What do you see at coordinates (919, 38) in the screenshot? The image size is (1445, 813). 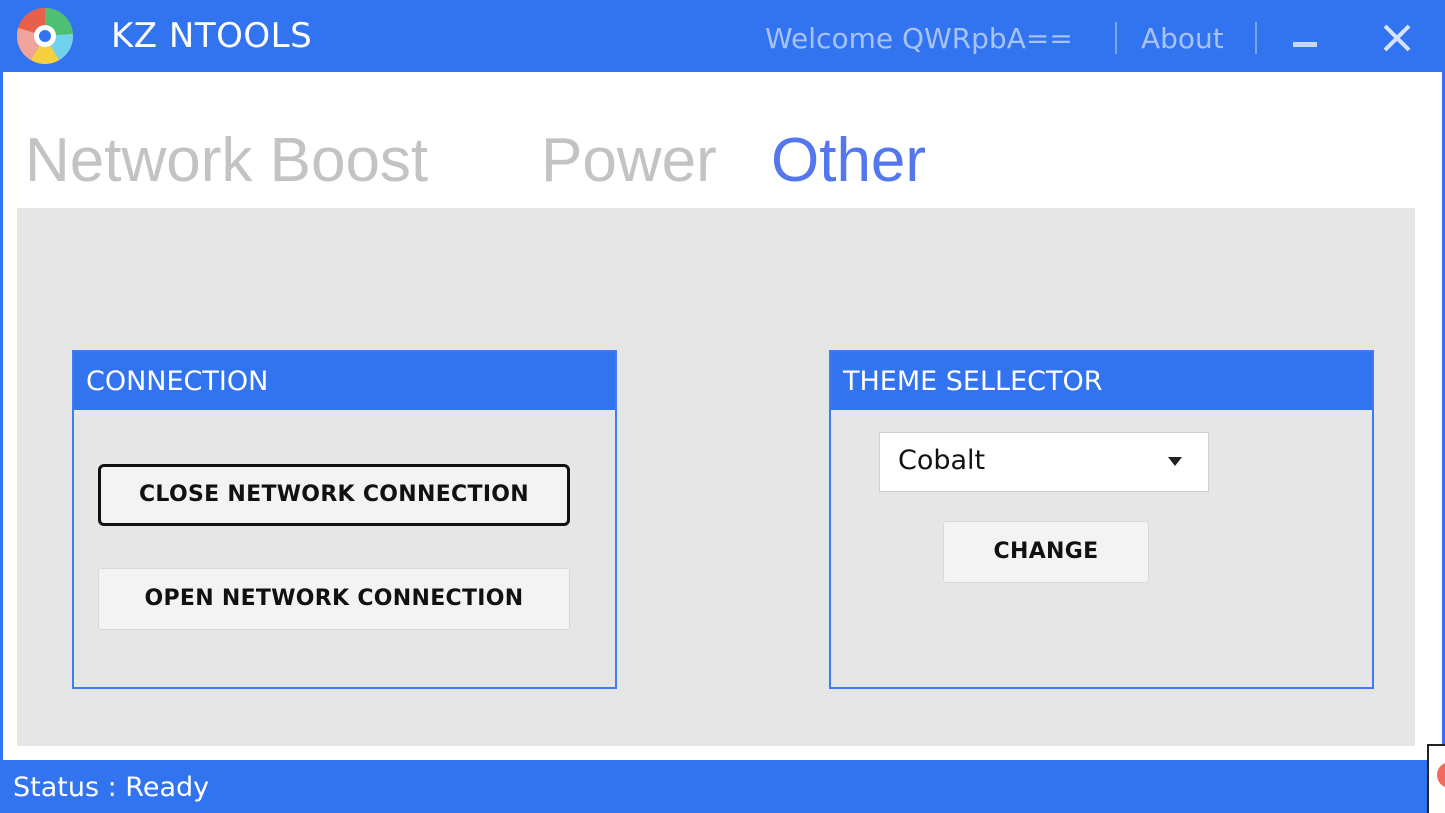 I see `welcome-text: Welcome QWRpbA==` at bounding box center [919, 38].